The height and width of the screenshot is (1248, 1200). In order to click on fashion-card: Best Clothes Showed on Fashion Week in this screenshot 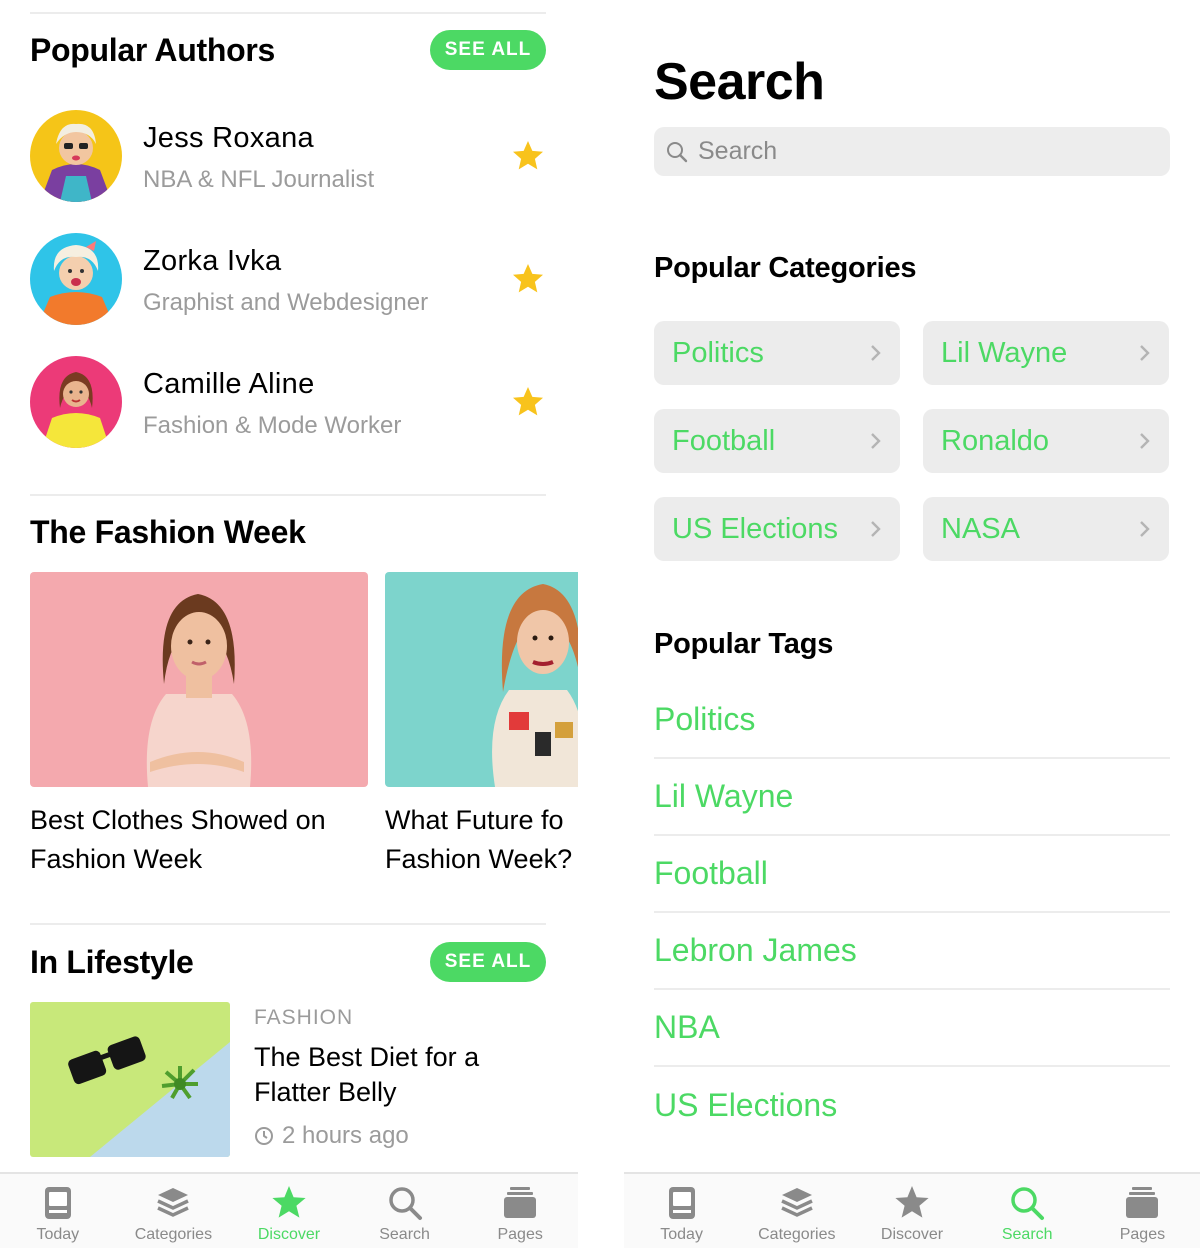, I will do `click(200, 725)`.